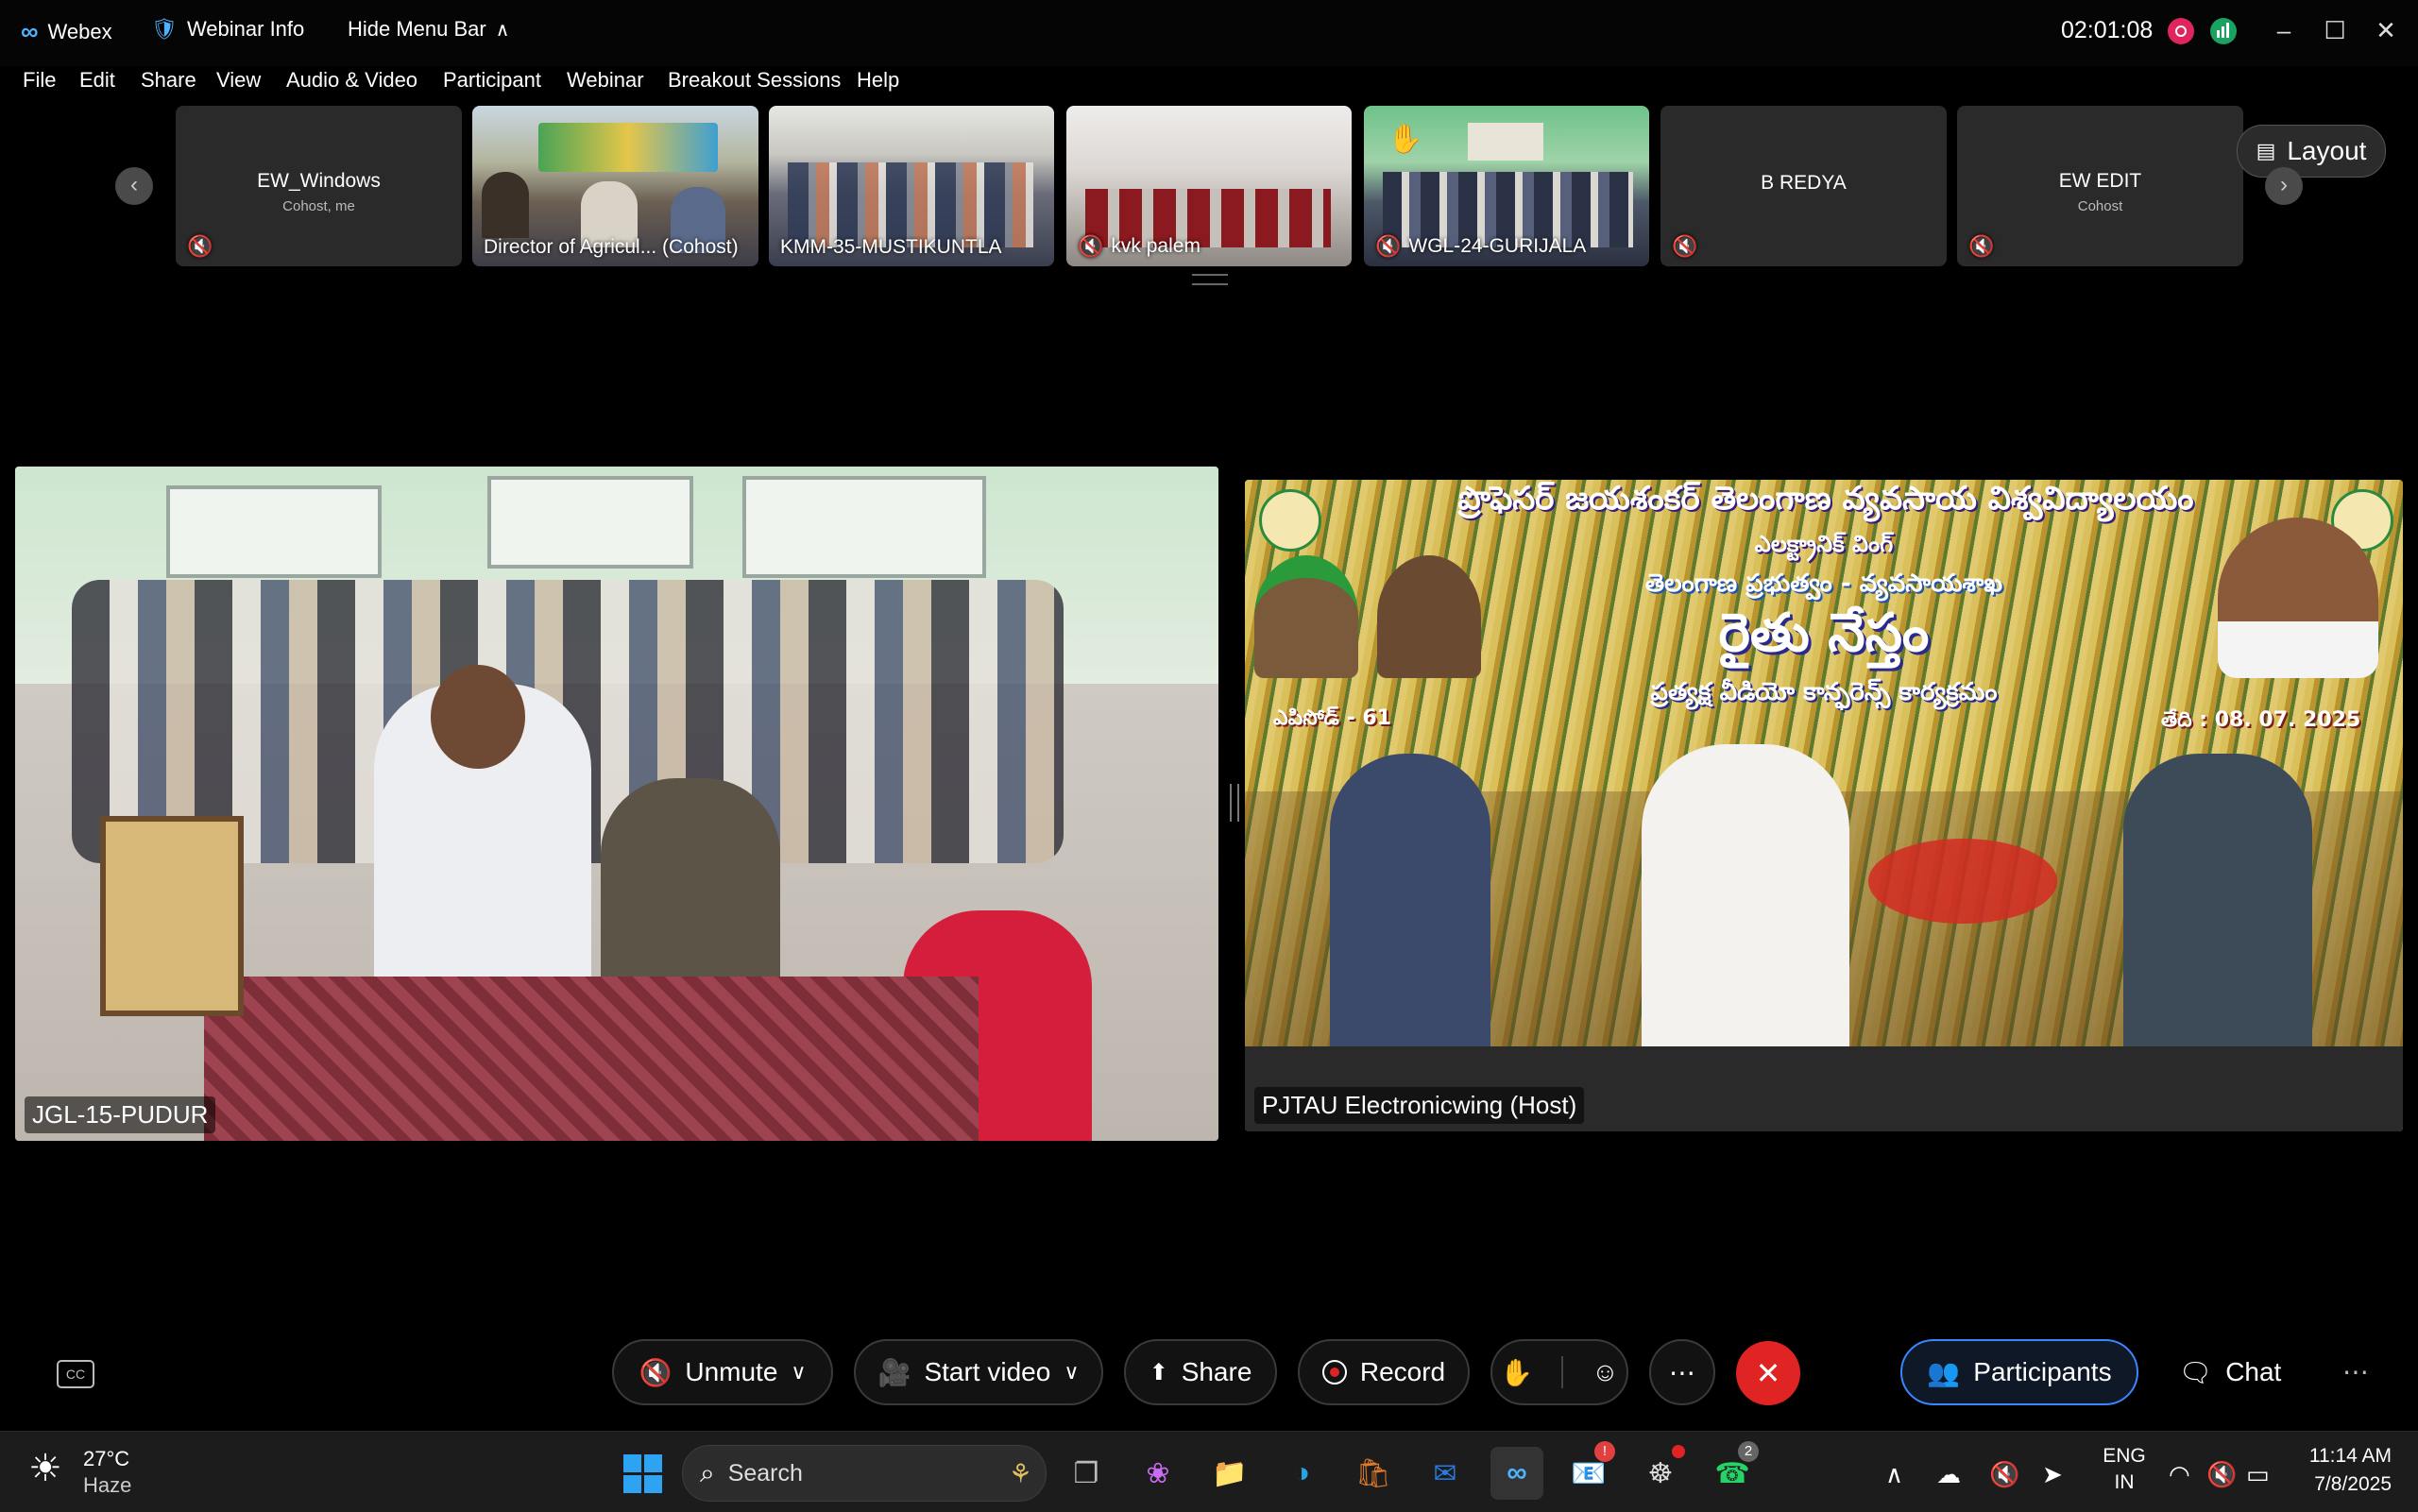 This screenshot has width=2418, height=1512. What do you see at coordinates (2355, 1371) in the screenshot?
I see `more-panels-icon: ⋯` at bounding box center [2355, 1371].